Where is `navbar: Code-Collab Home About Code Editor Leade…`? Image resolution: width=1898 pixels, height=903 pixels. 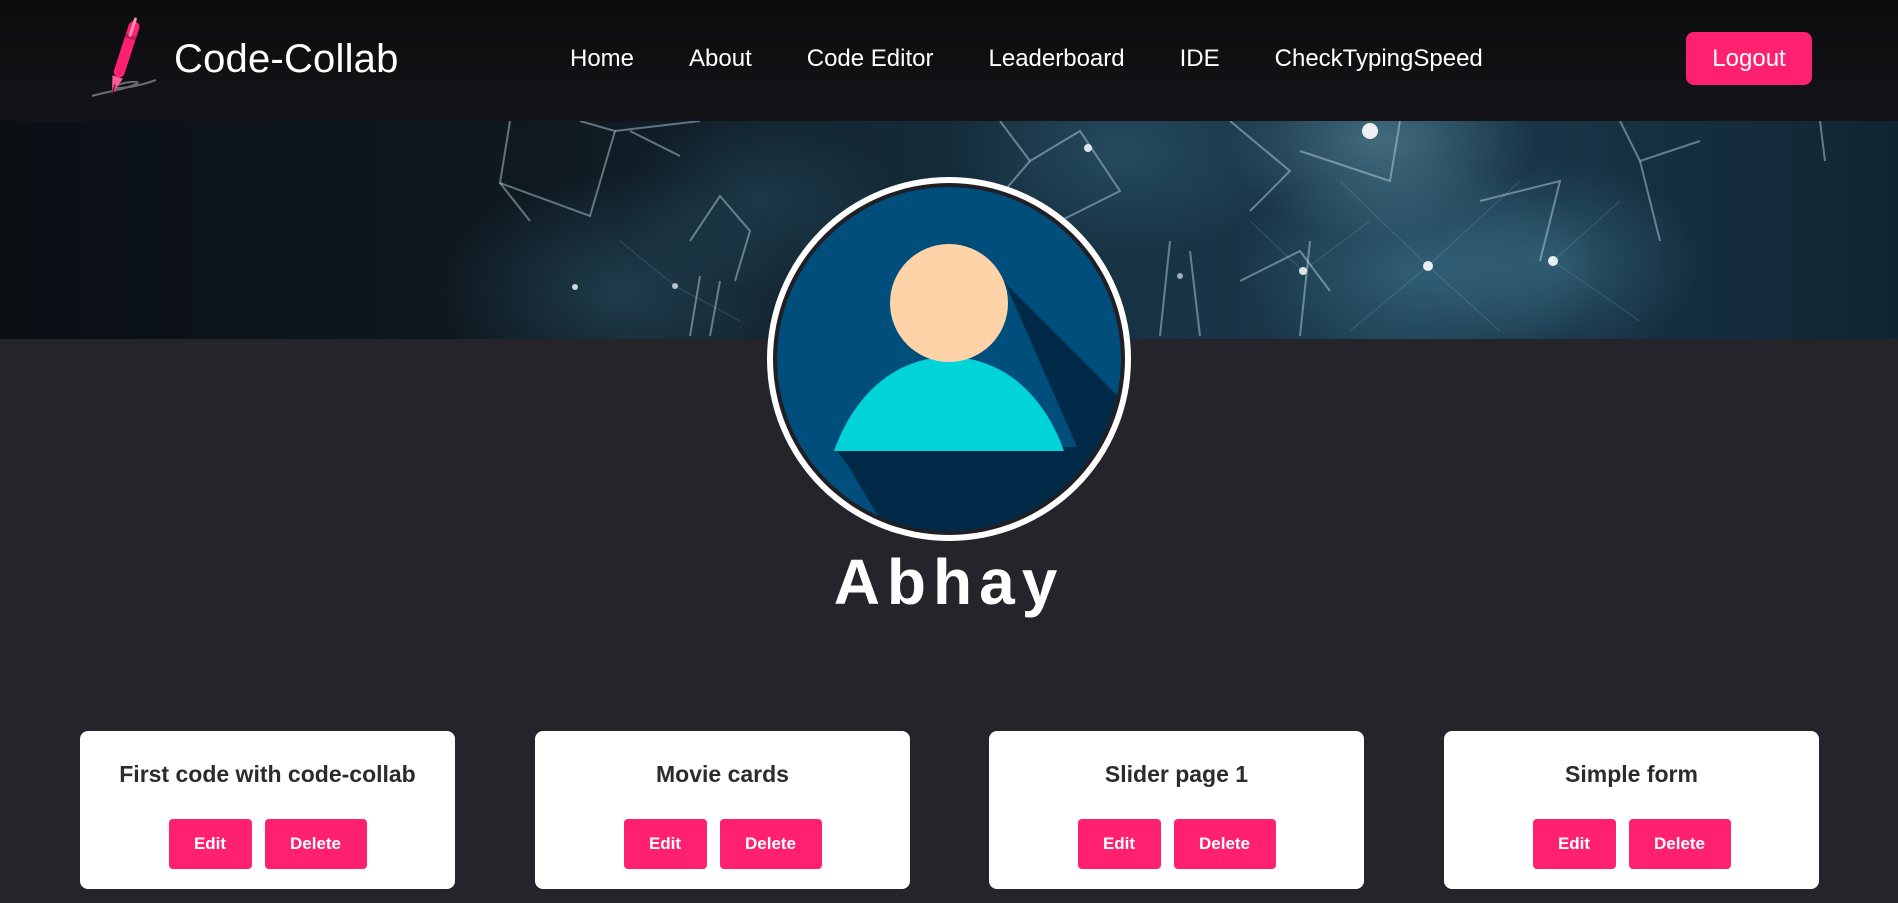 navbar: Code-Collab Home About Code Editor Leade… is located at coordinates (949, 60).